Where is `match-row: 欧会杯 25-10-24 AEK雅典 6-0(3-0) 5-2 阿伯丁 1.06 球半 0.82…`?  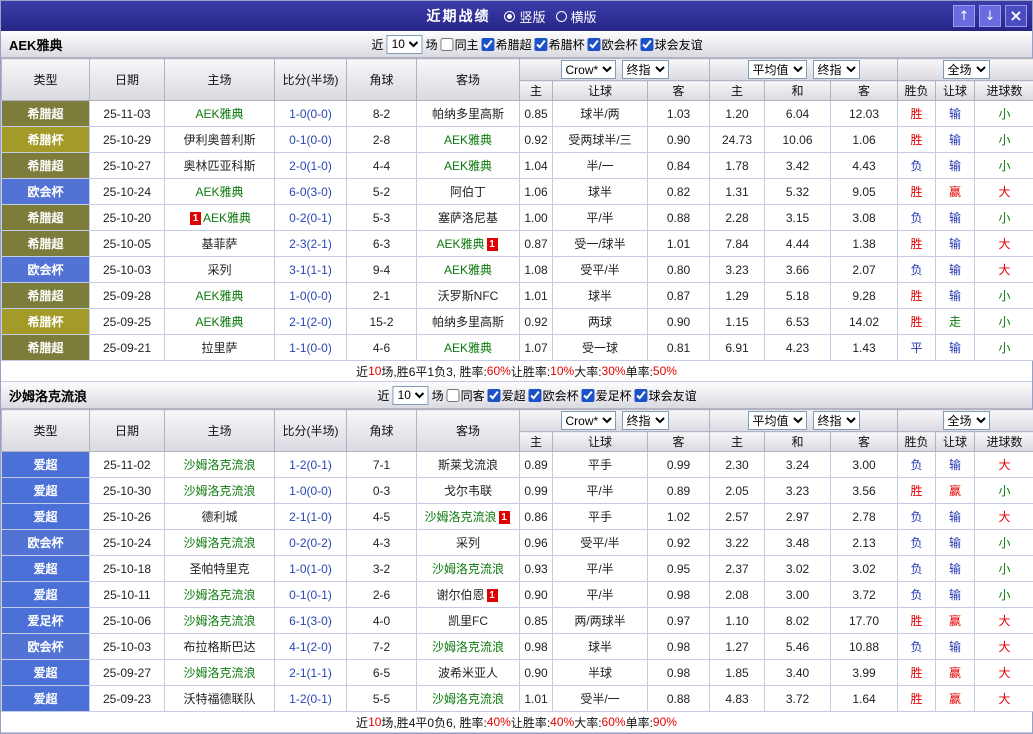
match-row: 欧会杯 25-10-24 AEK雅典 6-0(3-0) 5-2 阿伯丁 1.06 球半 0.82… is located at coordinates (517, 191).